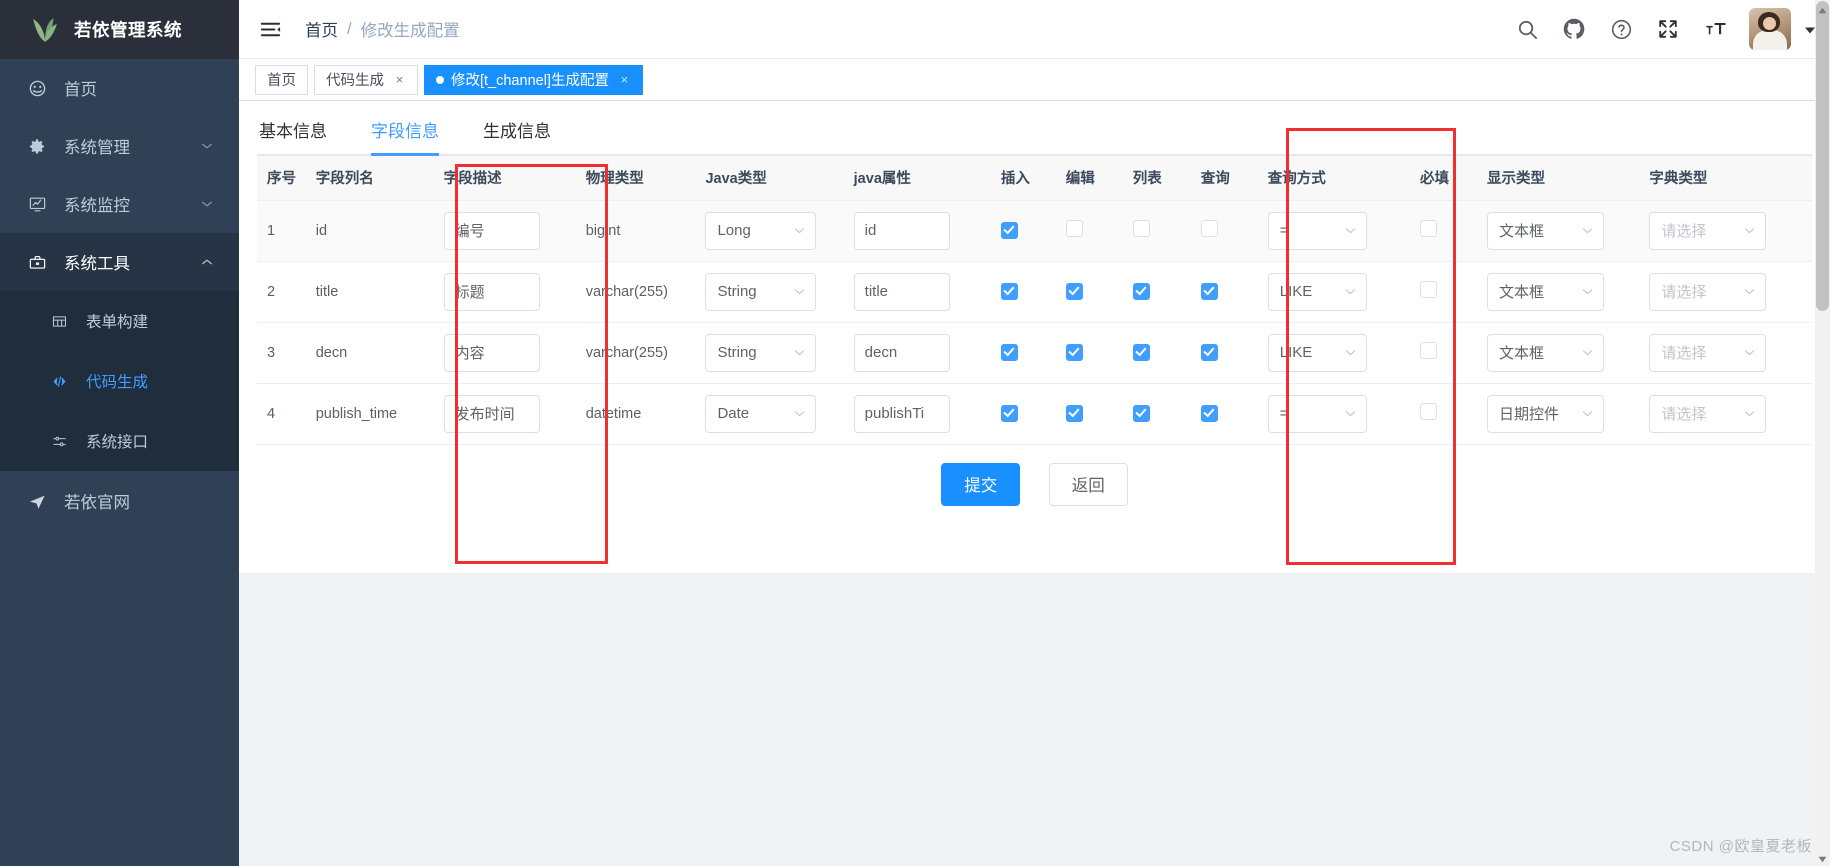 Image resolution: width=1830 pixels, height=866 pixels. What do you see at coordinates (1443, 231) in the screenshot?
I see `cell-required` at bounding box center [1443, 231].